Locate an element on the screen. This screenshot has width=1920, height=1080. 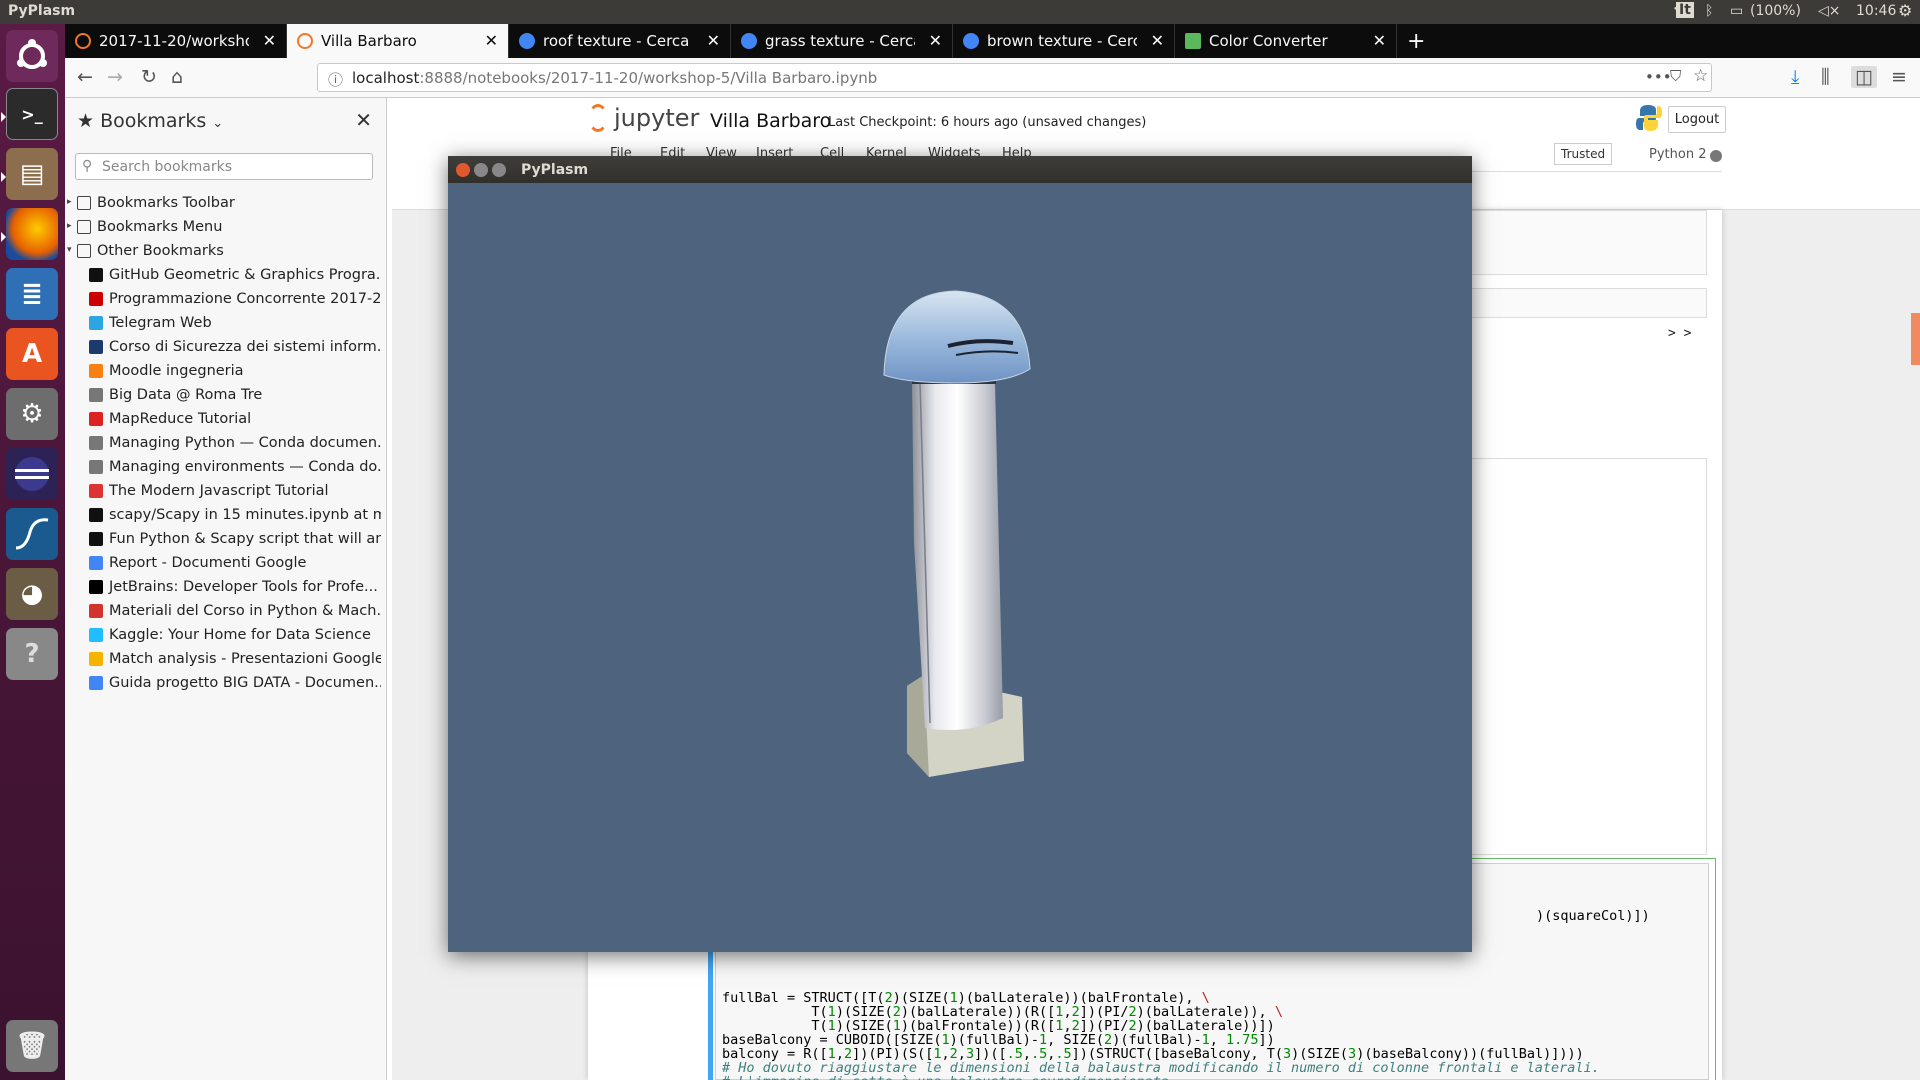
bookmark-label: Kaggle: Your Home for Data Science is located at coordinates (240, 635).